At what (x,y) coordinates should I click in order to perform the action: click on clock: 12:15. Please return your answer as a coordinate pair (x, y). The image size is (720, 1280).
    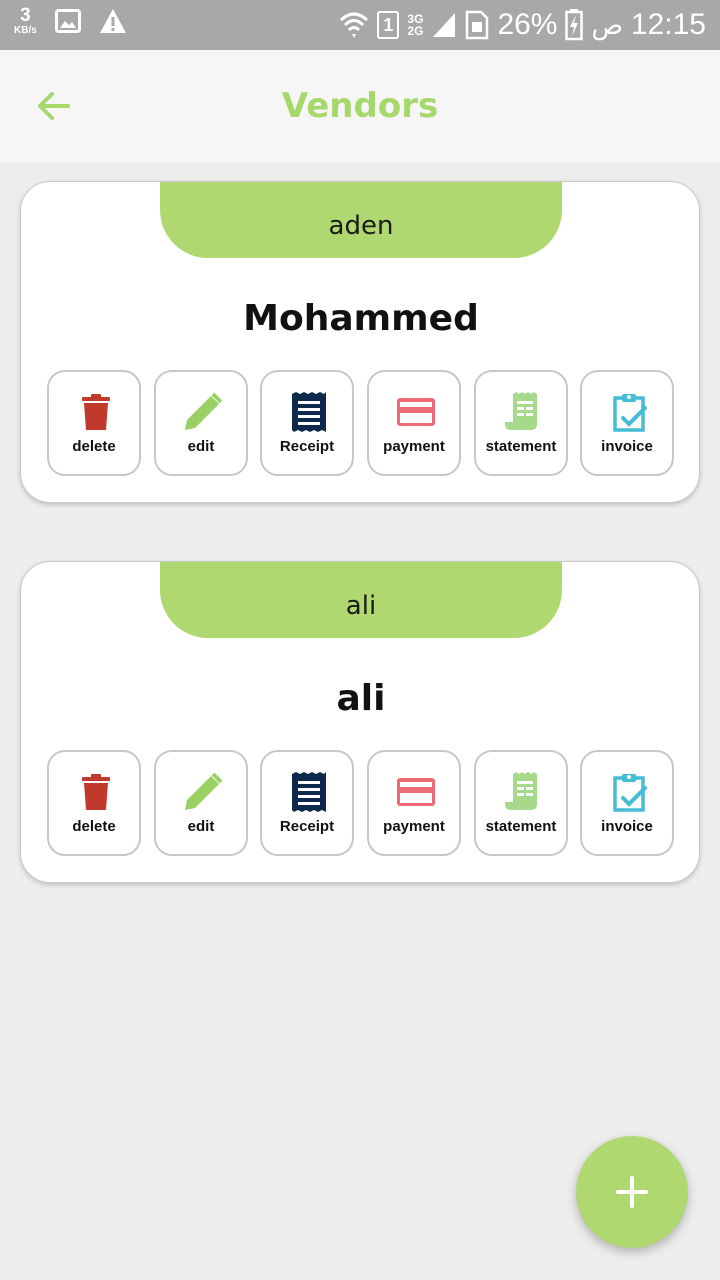
    Looking at the image, I should click on (668, 24).